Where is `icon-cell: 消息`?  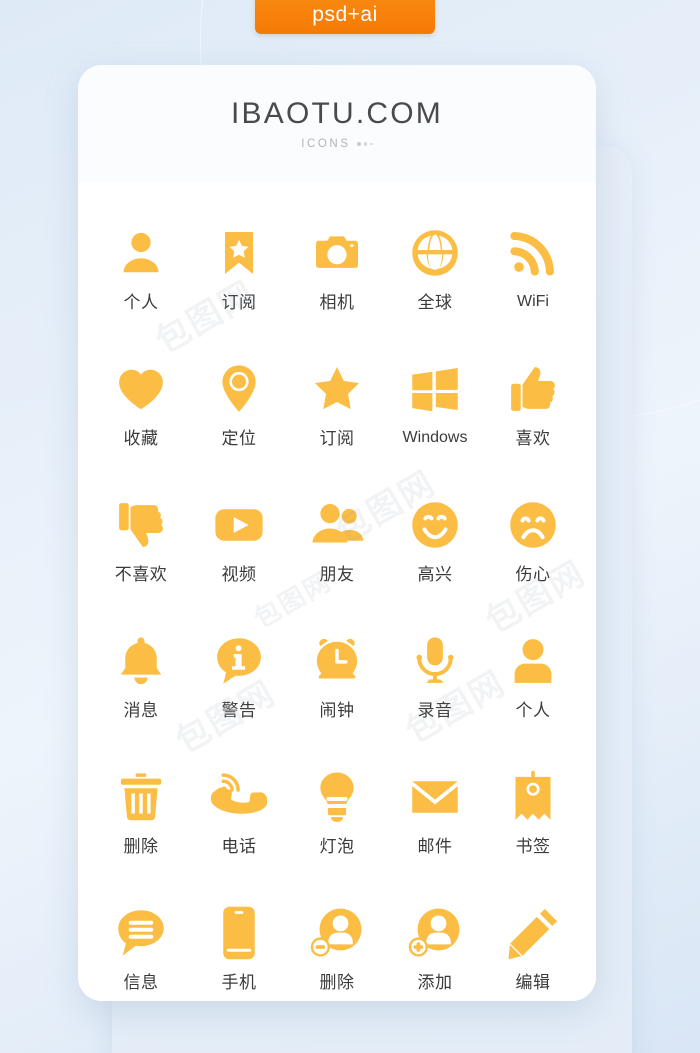 icon-cell: 消息 is located at coordinates (141, 685).